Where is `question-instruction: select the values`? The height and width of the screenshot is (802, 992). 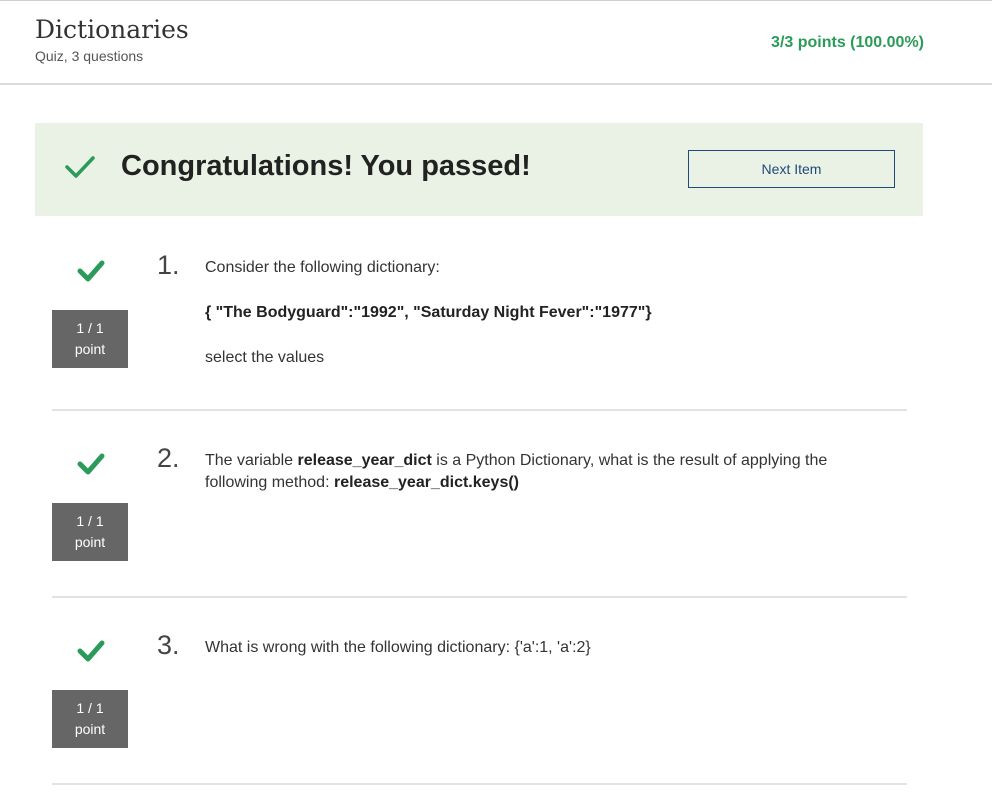
question-instruction: select the values is located at coordinates (265, 357).